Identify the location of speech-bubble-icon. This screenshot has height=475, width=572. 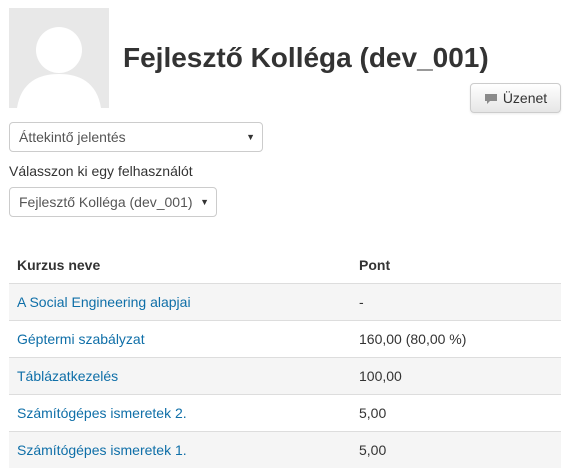
(491, 98).